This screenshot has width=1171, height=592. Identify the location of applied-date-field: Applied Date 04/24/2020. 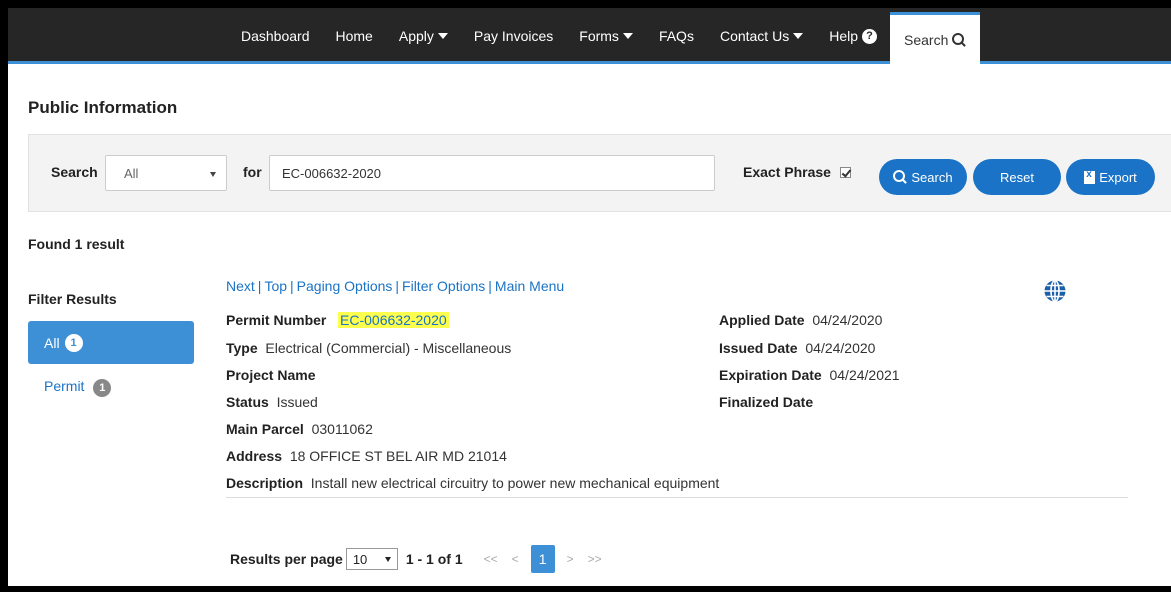
(800, 320).